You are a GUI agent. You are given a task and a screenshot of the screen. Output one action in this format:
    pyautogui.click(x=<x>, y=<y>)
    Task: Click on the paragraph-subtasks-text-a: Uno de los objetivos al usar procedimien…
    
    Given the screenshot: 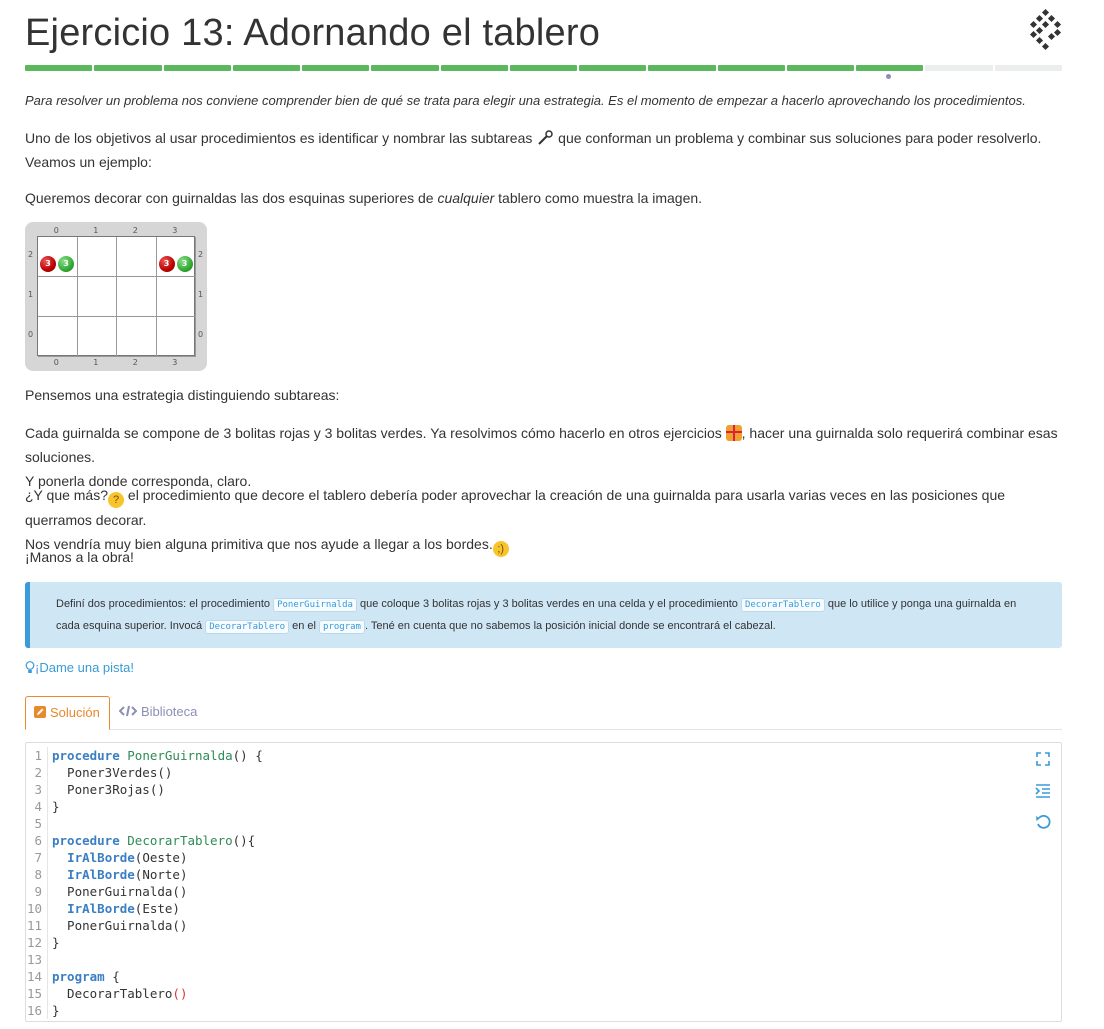 What is the action you would take?
    pyautogui.click(x=281, y=138)
    